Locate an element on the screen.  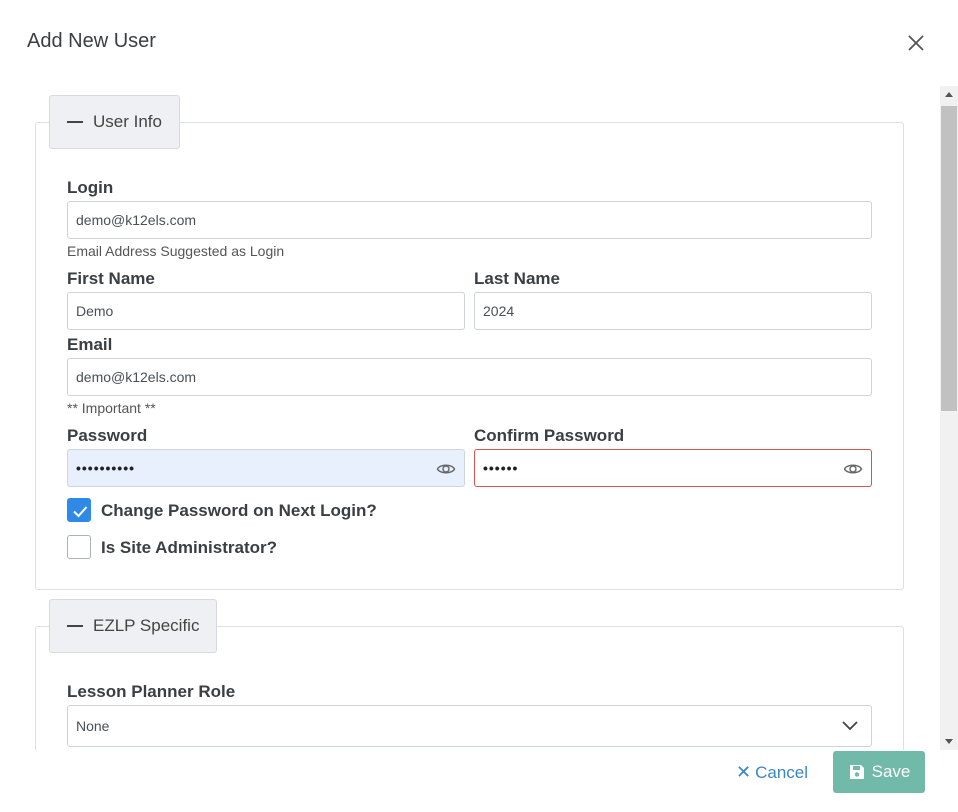
cancel-button: ✕ Cancel is located at coordinates (772, 772).